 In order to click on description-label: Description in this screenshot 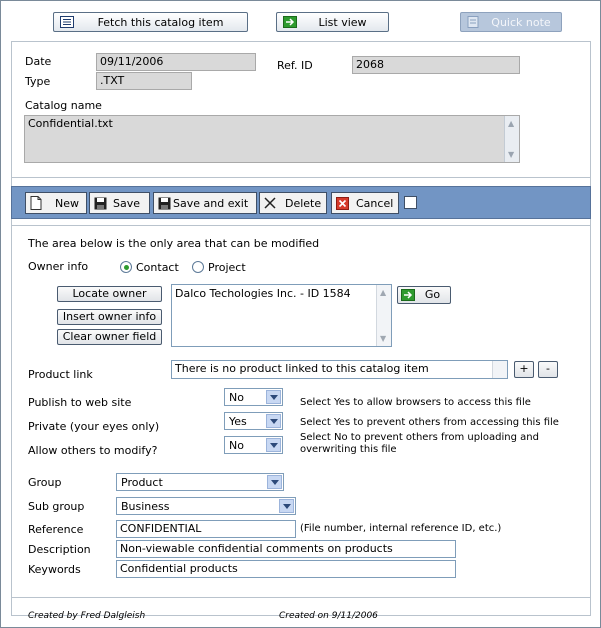, I will do `click(59, 549)`.